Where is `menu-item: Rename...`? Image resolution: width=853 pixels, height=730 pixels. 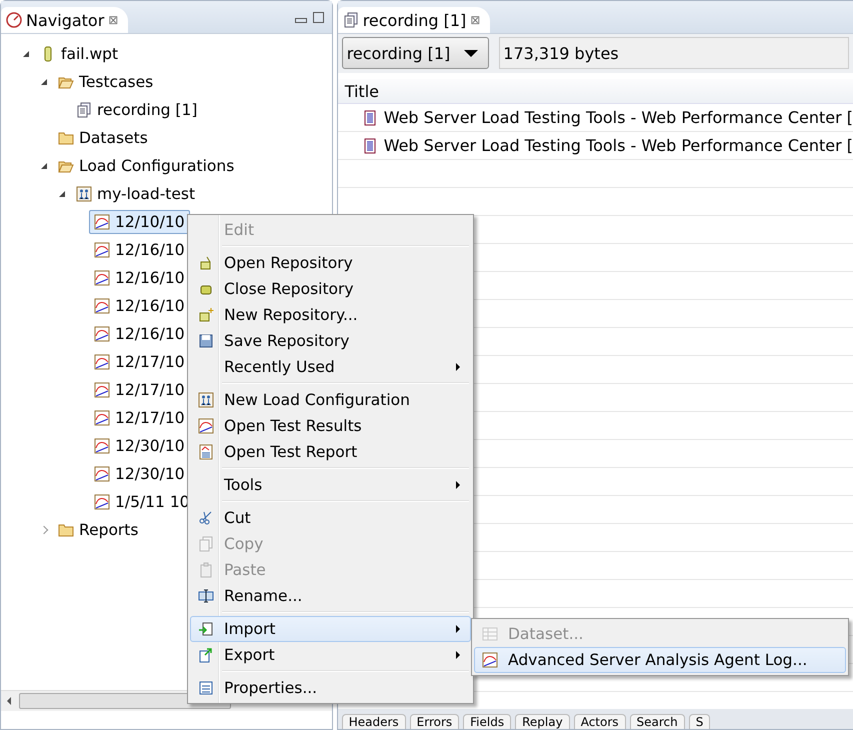
menu-item: Rename... is located at coordinates (330, 596).